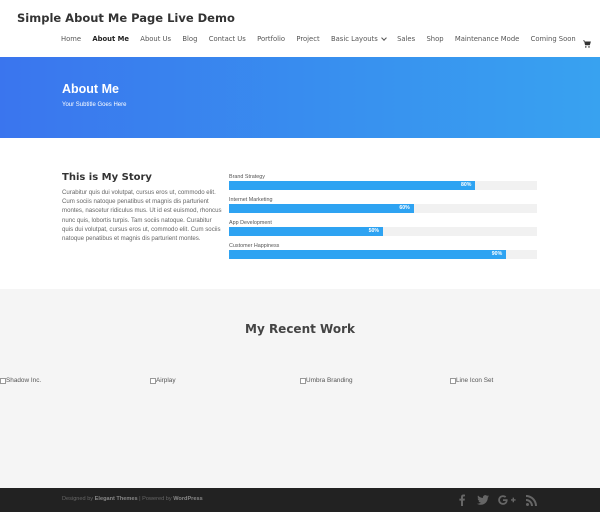 This screenshot has height=528, width=600. I want to click on skill-bar: Customer Happiness 90%, so click(383, 250).